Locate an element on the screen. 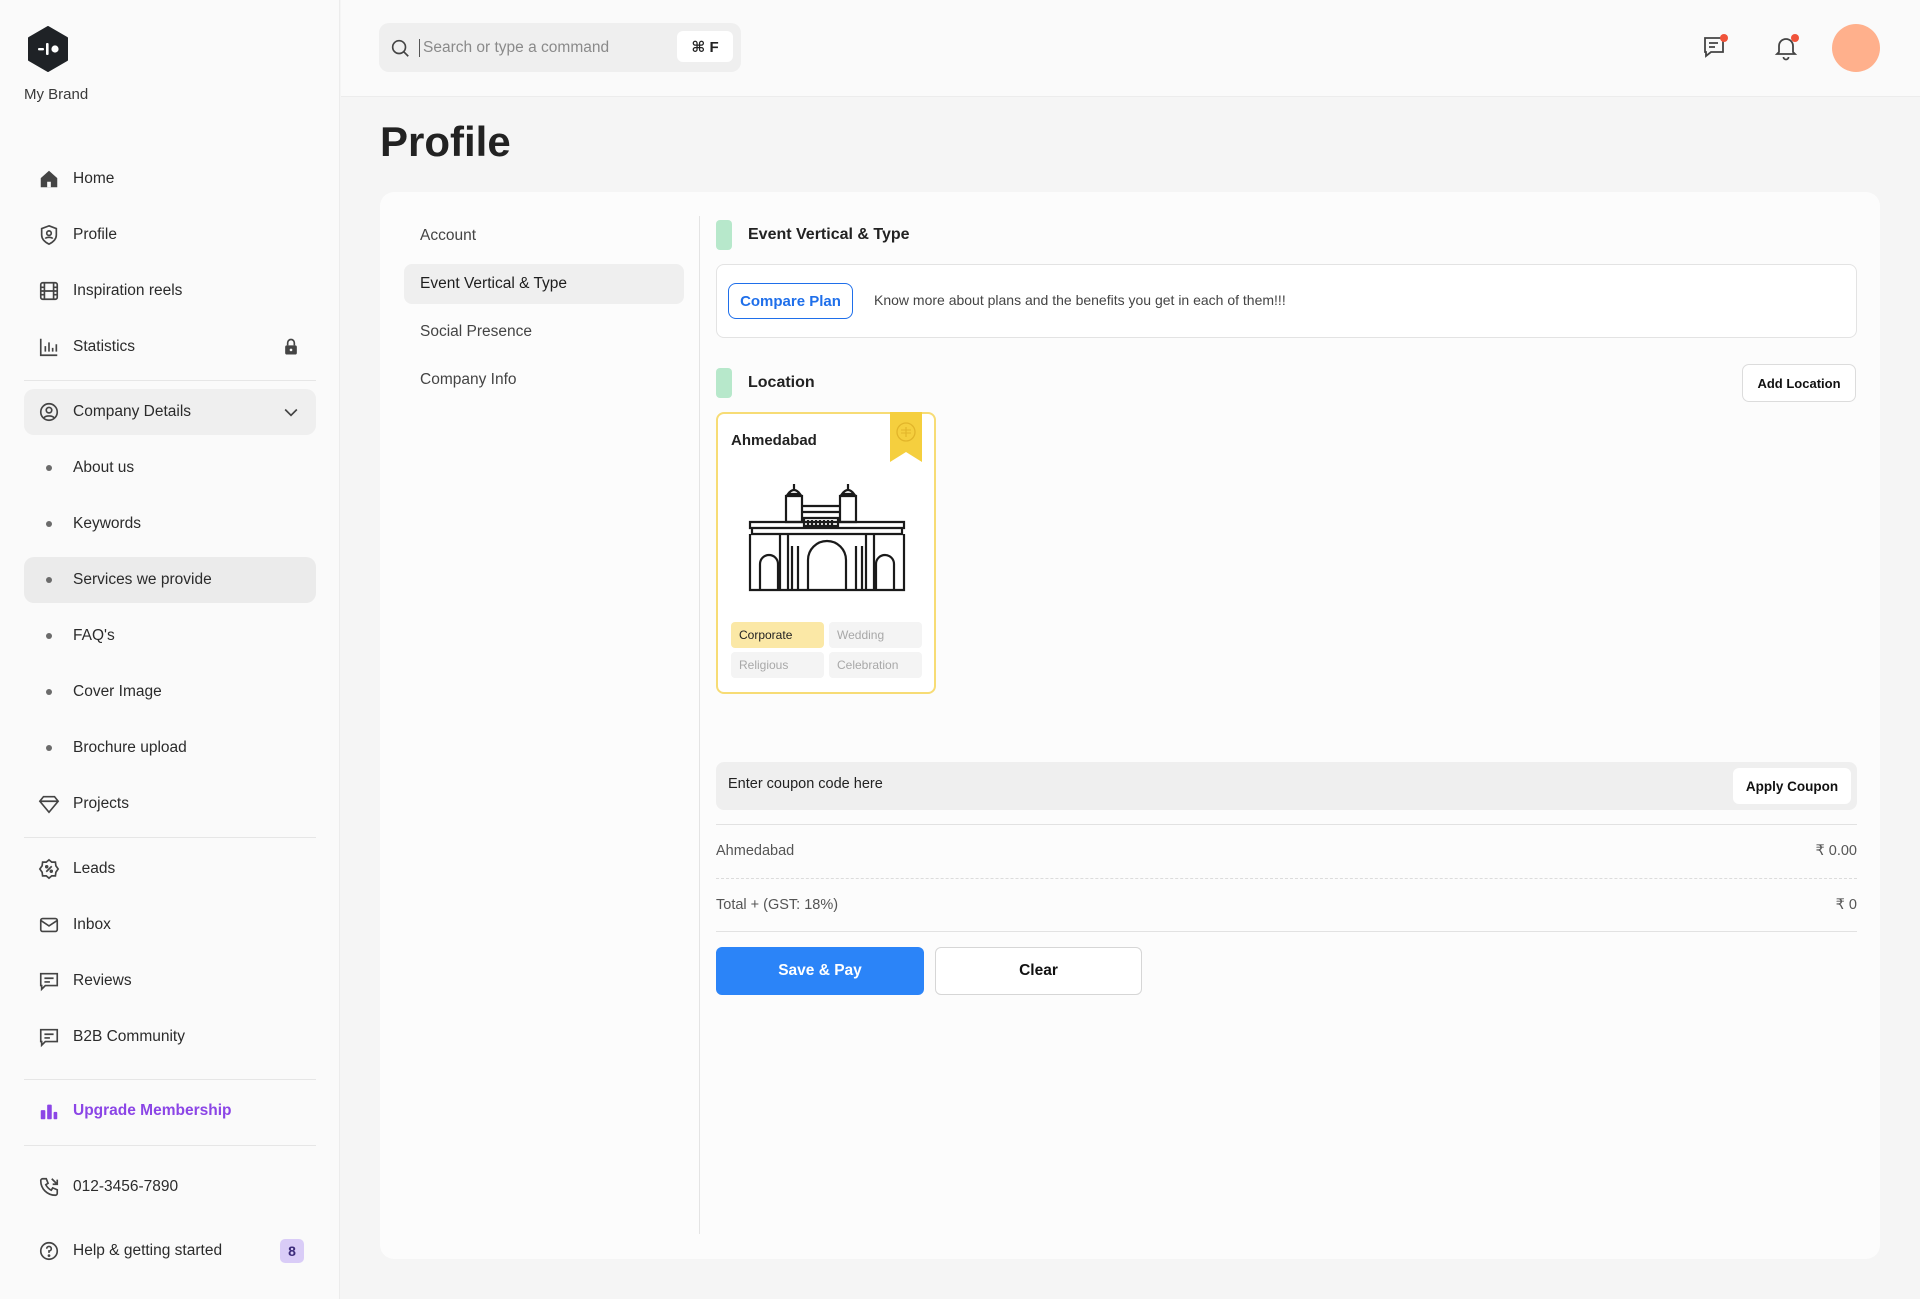  subnav-account: Account is located at coordinates (544, 236).